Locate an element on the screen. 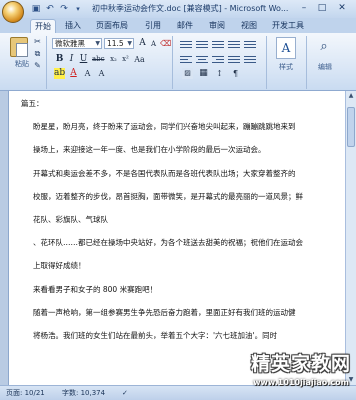  document-line: 来看看男子和女子的 800 米赛跑吧！ is located at coordinates (95, 289).